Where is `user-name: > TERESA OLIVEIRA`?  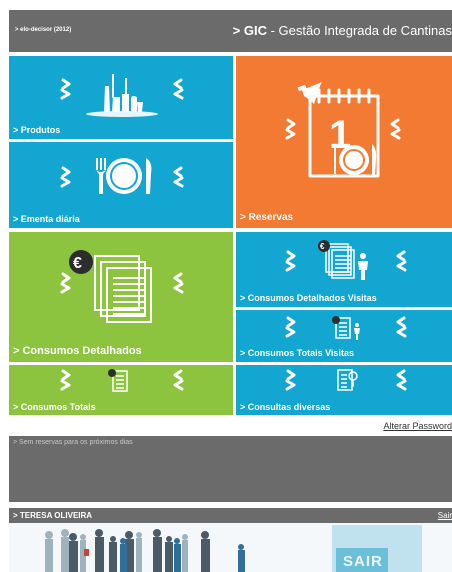
user-name: > TERESA OLIVEIRA is located at coordinates (53, 515).